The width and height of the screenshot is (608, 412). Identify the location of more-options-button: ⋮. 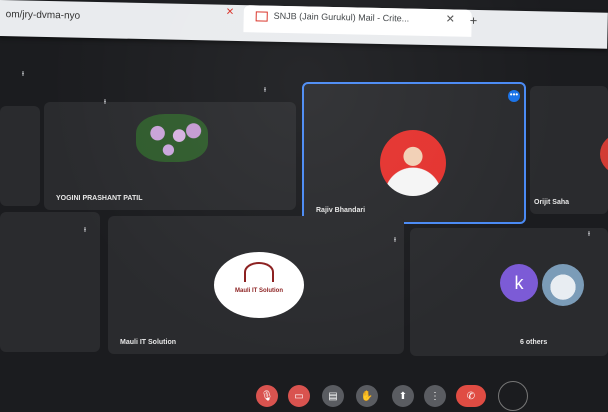
(435, 396).